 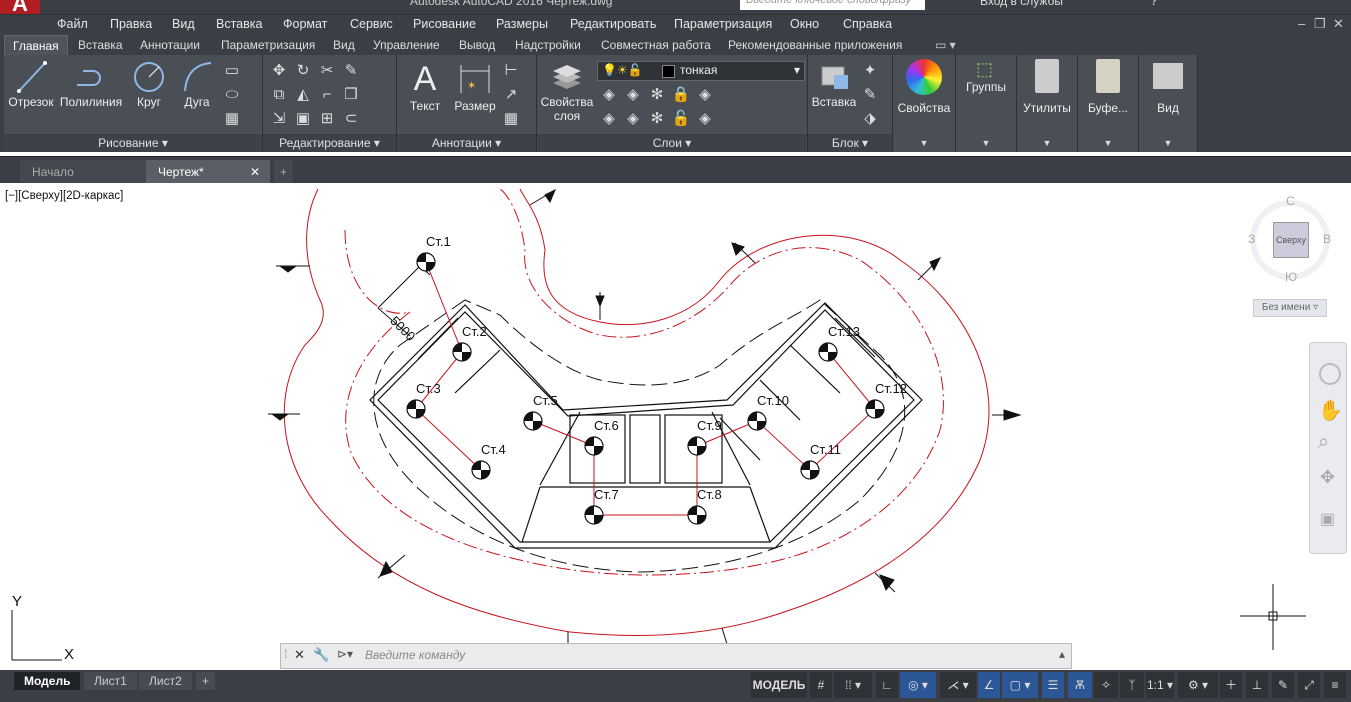 What do you see at coordinates (415, 655) in the screenshot?
I see `command-input: Введите команду` at bounding box center [415, 655].